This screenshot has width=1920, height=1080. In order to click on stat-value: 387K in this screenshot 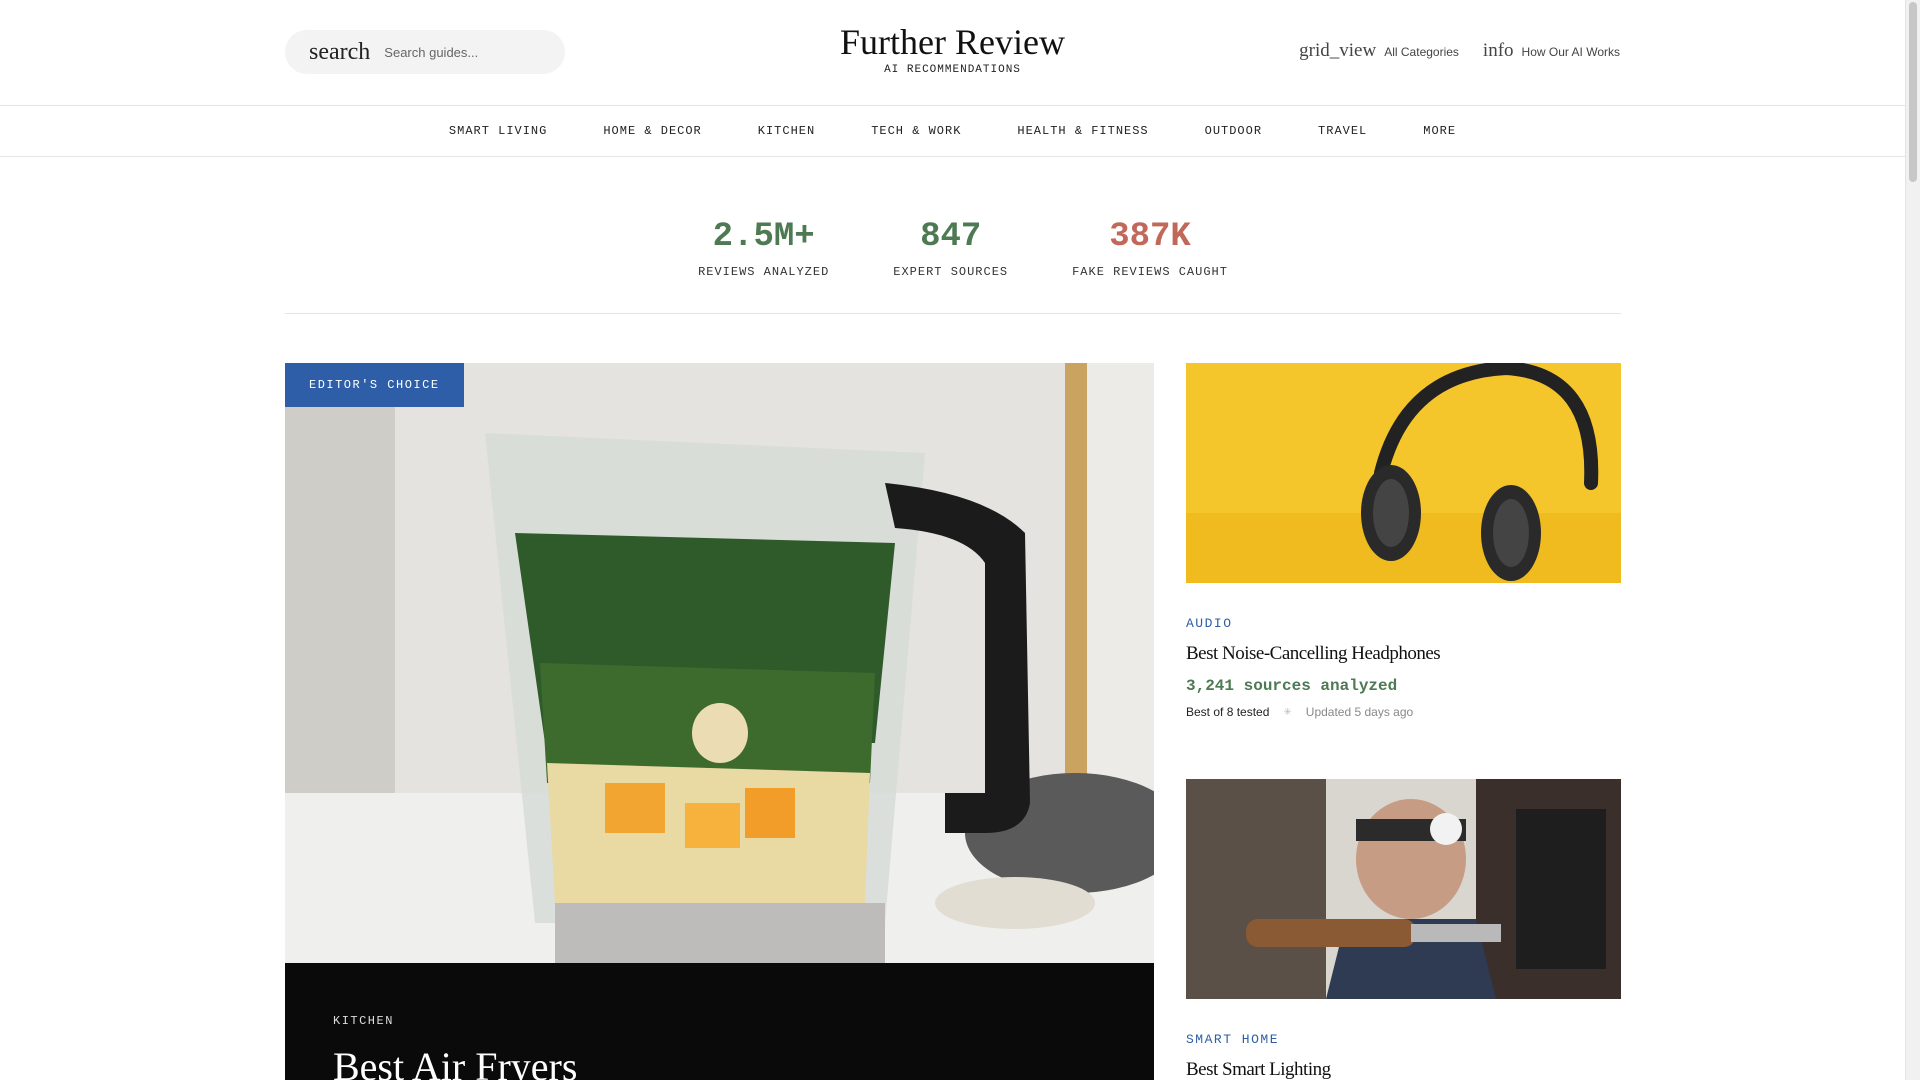, I will do `click(1150, 237)`.